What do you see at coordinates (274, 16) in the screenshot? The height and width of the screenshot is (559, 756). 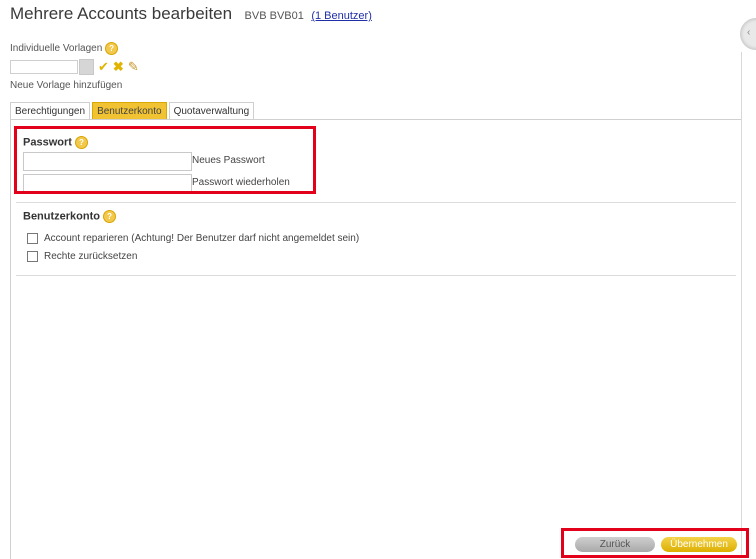 I see `page-subtitle: BVB BVB01` at bounding box center [274, 16].